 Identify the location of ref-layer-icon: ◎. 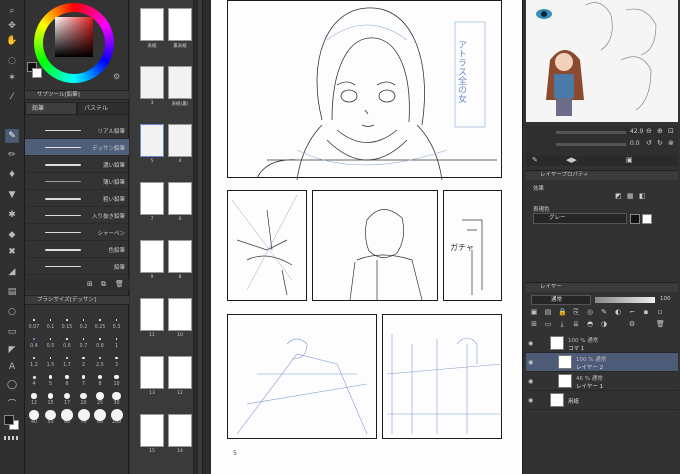
(590, 312).